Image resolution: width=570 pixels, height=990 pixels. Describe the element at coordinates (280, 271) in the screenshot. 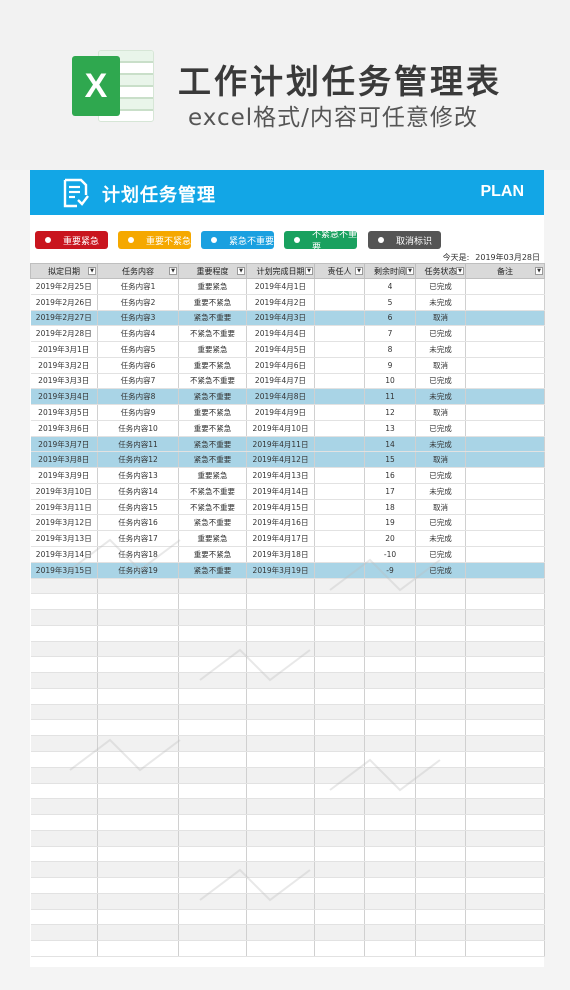

I see `column-header: 计划完成日期 ▼` at that location.